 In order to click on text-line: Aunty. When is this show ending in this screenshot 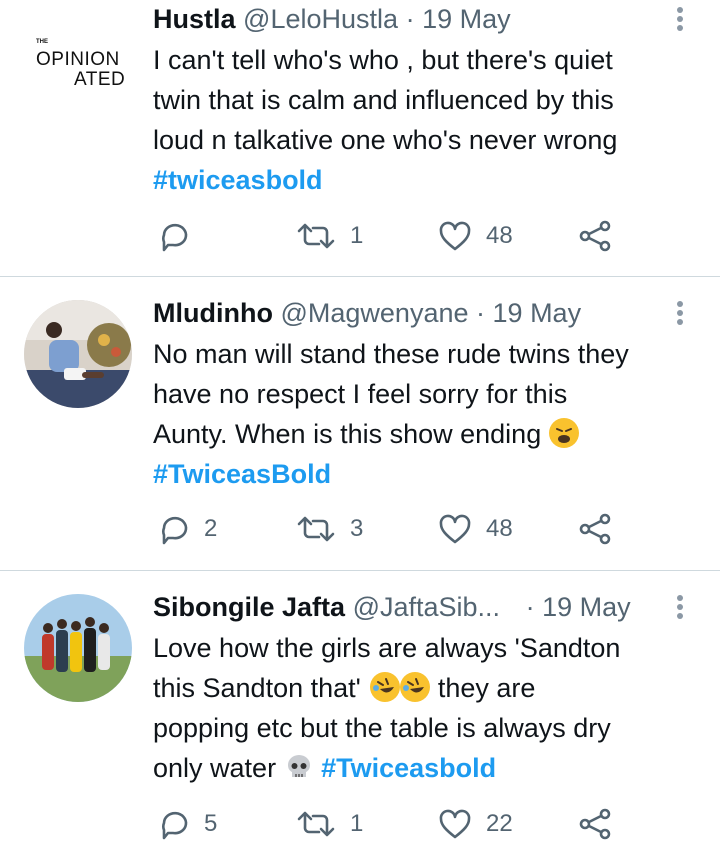, I will do `click(347, 434)`.